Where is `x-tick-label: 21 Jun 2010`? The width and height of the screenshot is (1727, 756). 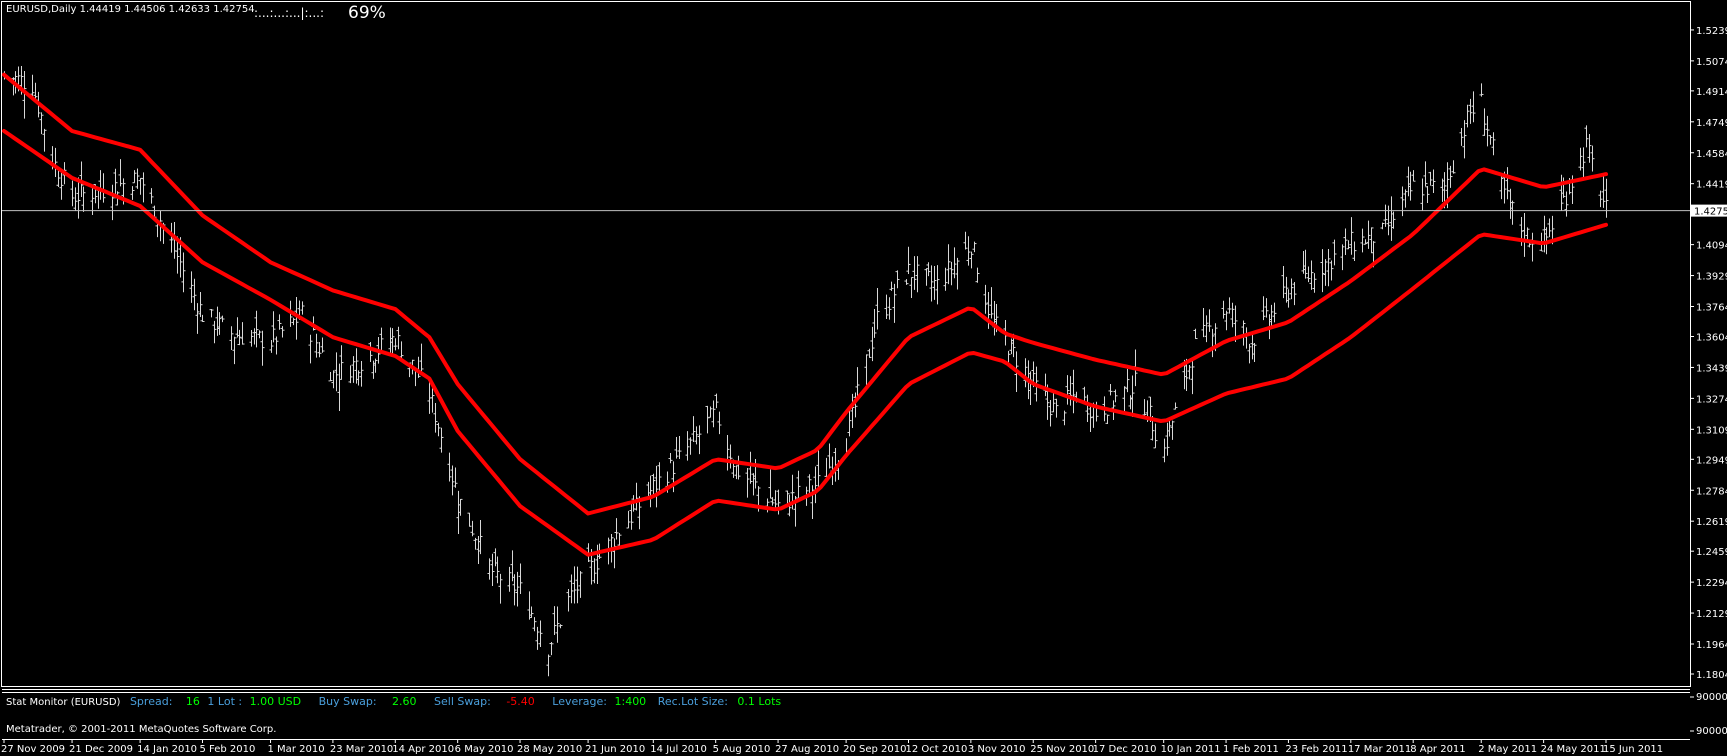
x-tick-label: 21 Jun 2010 is located at coordinates (615, 749).